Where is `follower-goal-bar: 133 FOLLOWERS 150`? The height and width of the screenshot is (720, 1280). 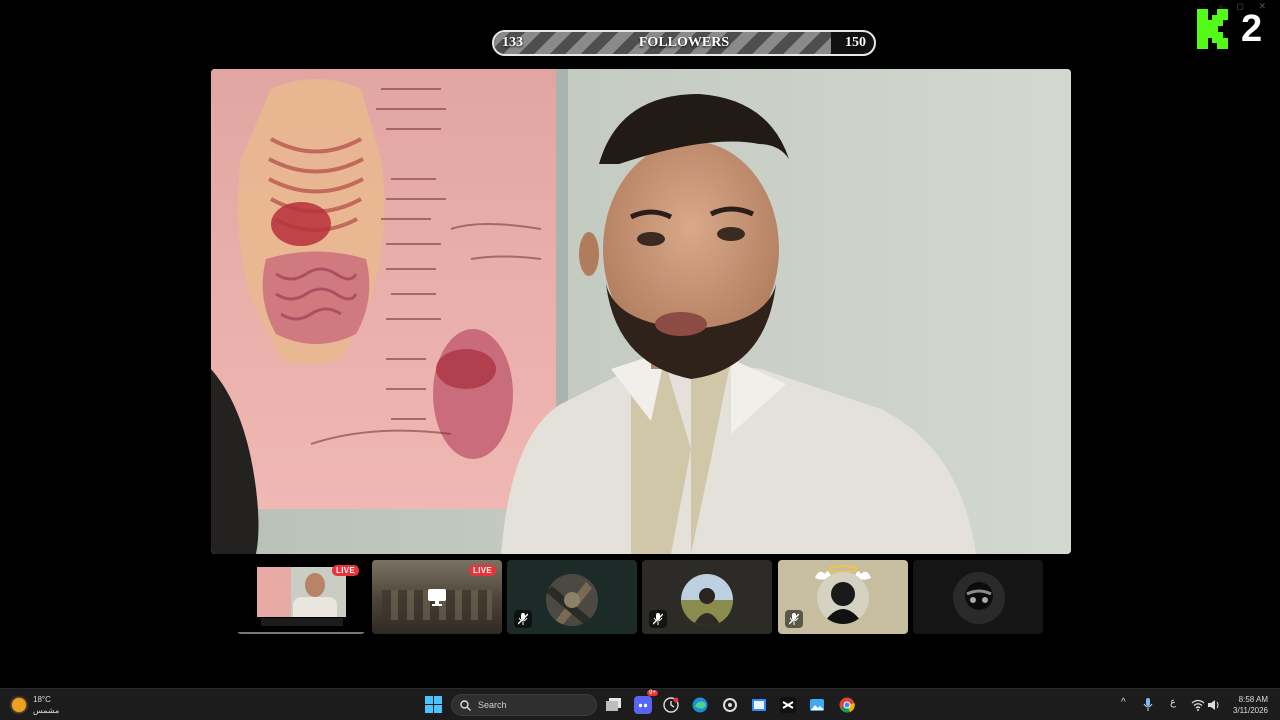 follower-goal-bar: 133 FOLLOWERS 150 is located at coordinates (684, 43).